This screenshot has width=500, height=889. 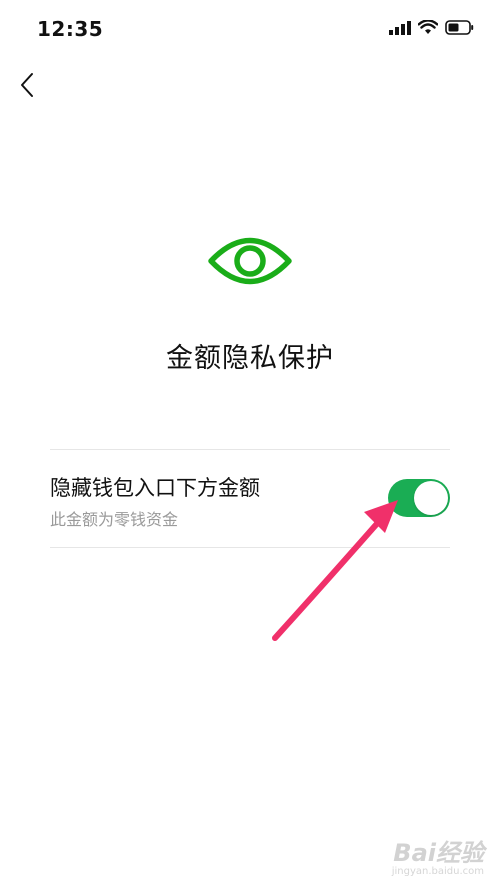 I want to click on setting-row-hide-wallet-amount: 隐藏钱包入口下方金额 此金额为零钱资金, so click(x=250, y=498).